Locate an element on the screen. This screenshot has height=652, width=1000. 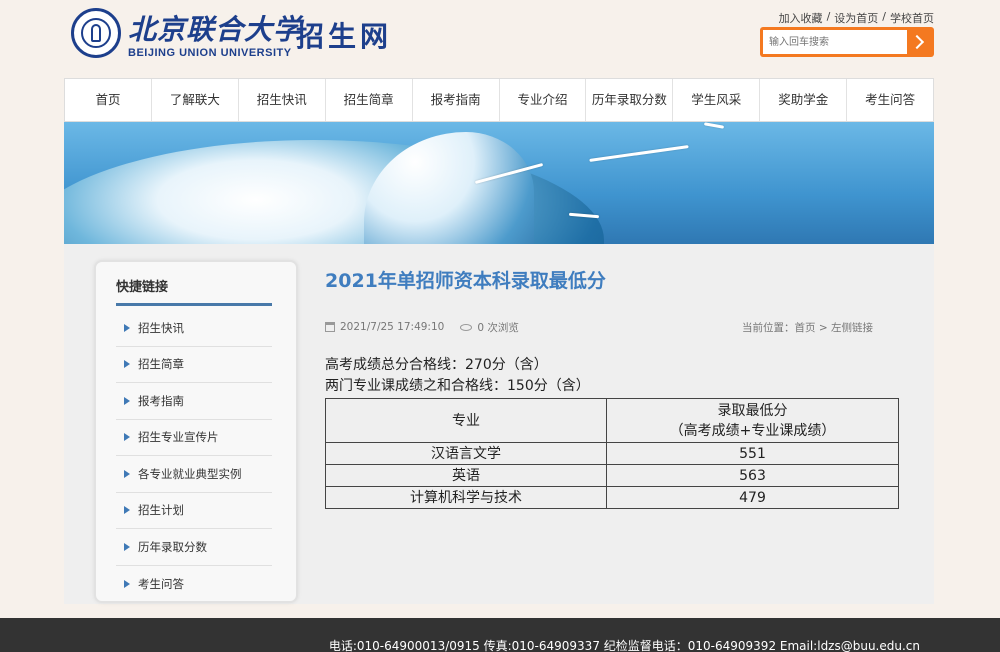
site-title: 招生网 is located at coordinates (344, 36).